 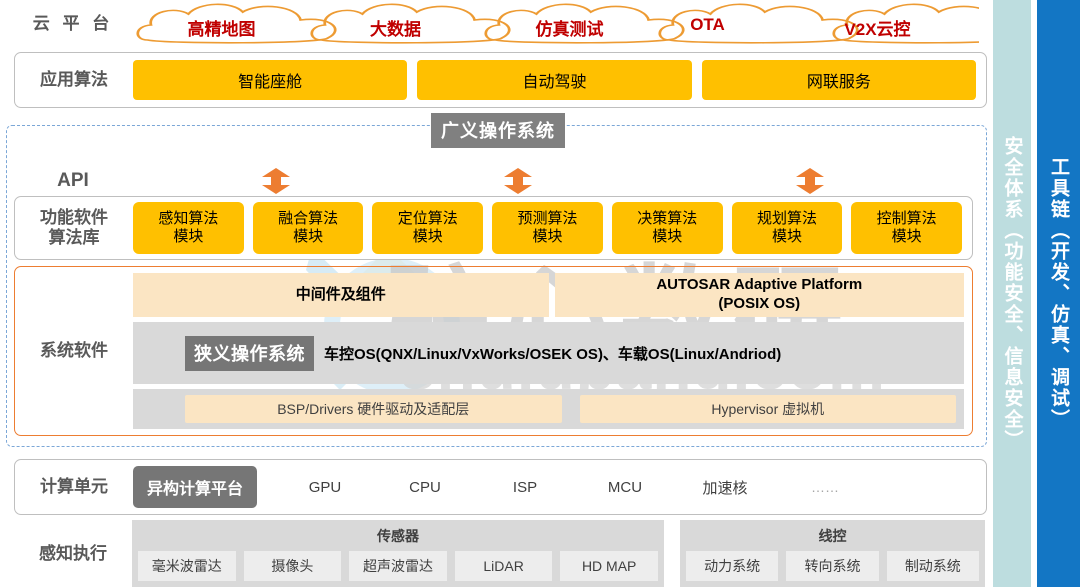 I want to click on cloud-item-0: 高精地图, so click(x=221, y=27).